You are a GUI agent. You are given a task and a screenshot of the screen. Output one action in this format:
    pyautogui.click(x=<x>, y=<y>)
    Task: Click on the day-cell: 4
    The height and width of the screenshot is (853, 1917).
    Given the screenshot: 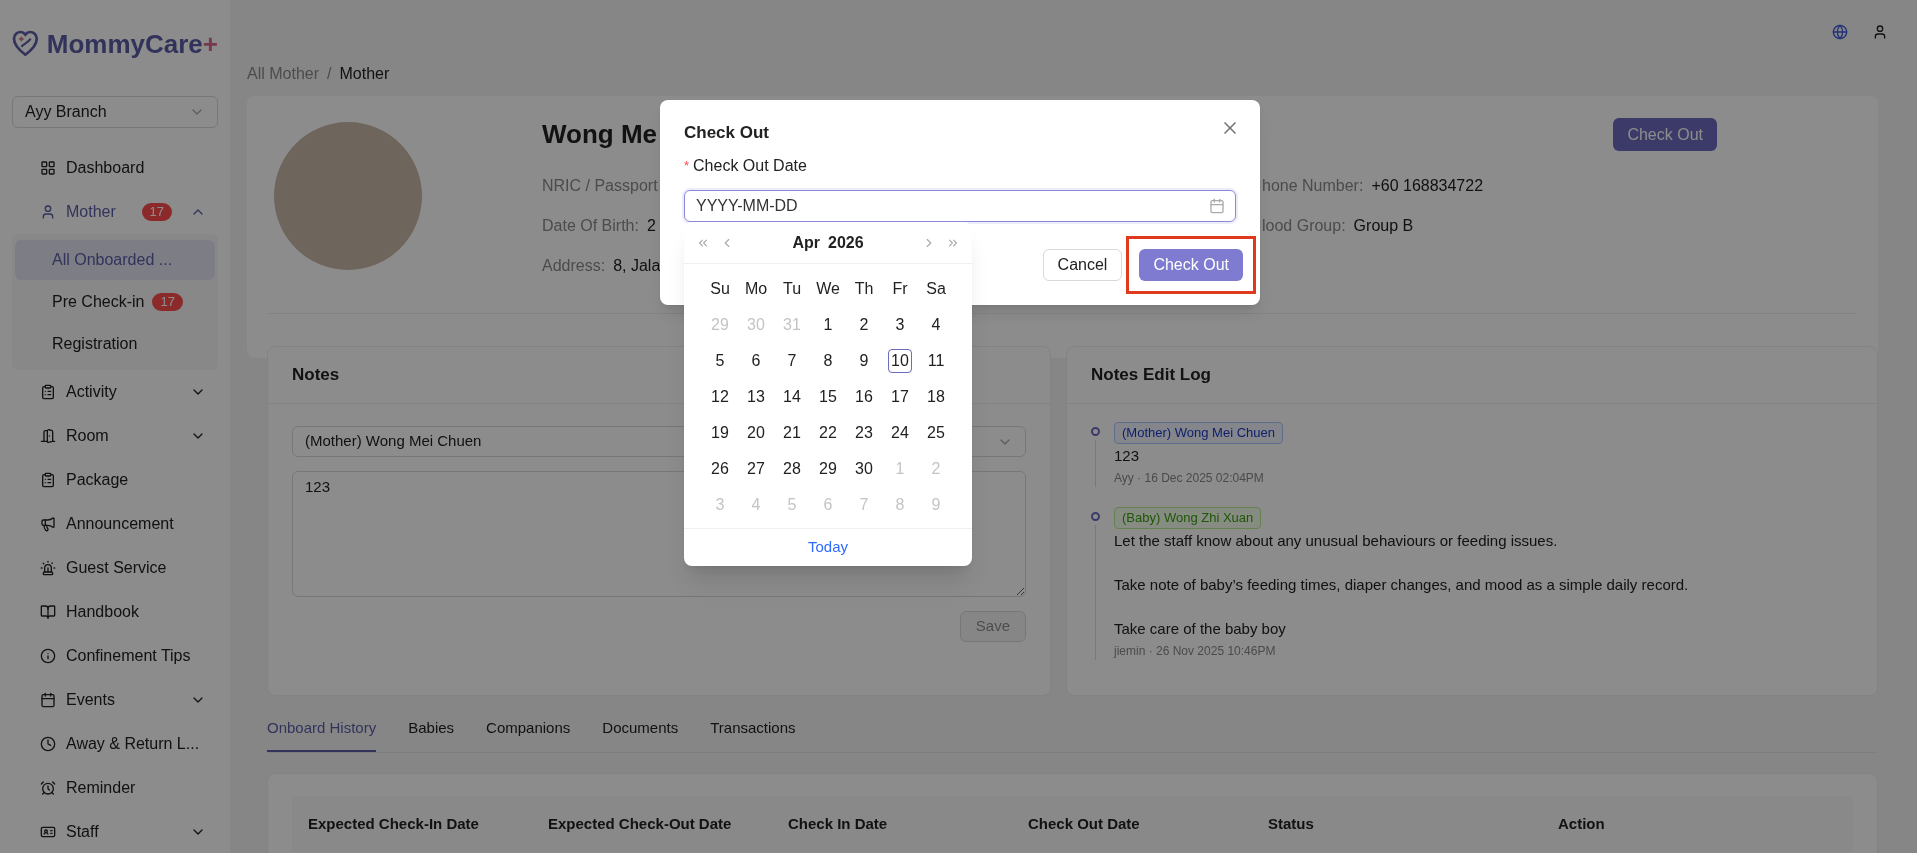 What is the action you would take?
    pyautogui.click(x=936, y=325)
    